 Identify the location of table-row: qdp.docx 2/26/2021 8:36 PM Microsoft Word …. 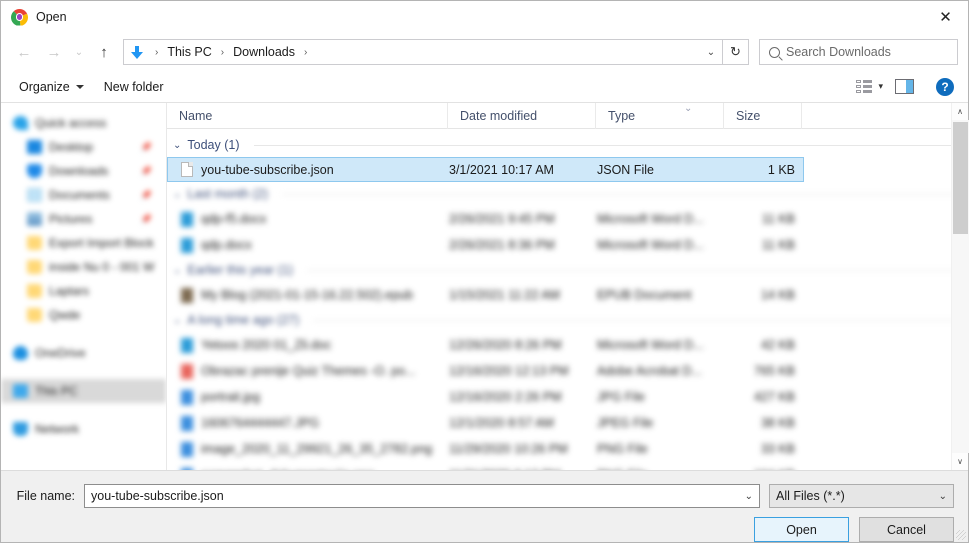
(567, 245).